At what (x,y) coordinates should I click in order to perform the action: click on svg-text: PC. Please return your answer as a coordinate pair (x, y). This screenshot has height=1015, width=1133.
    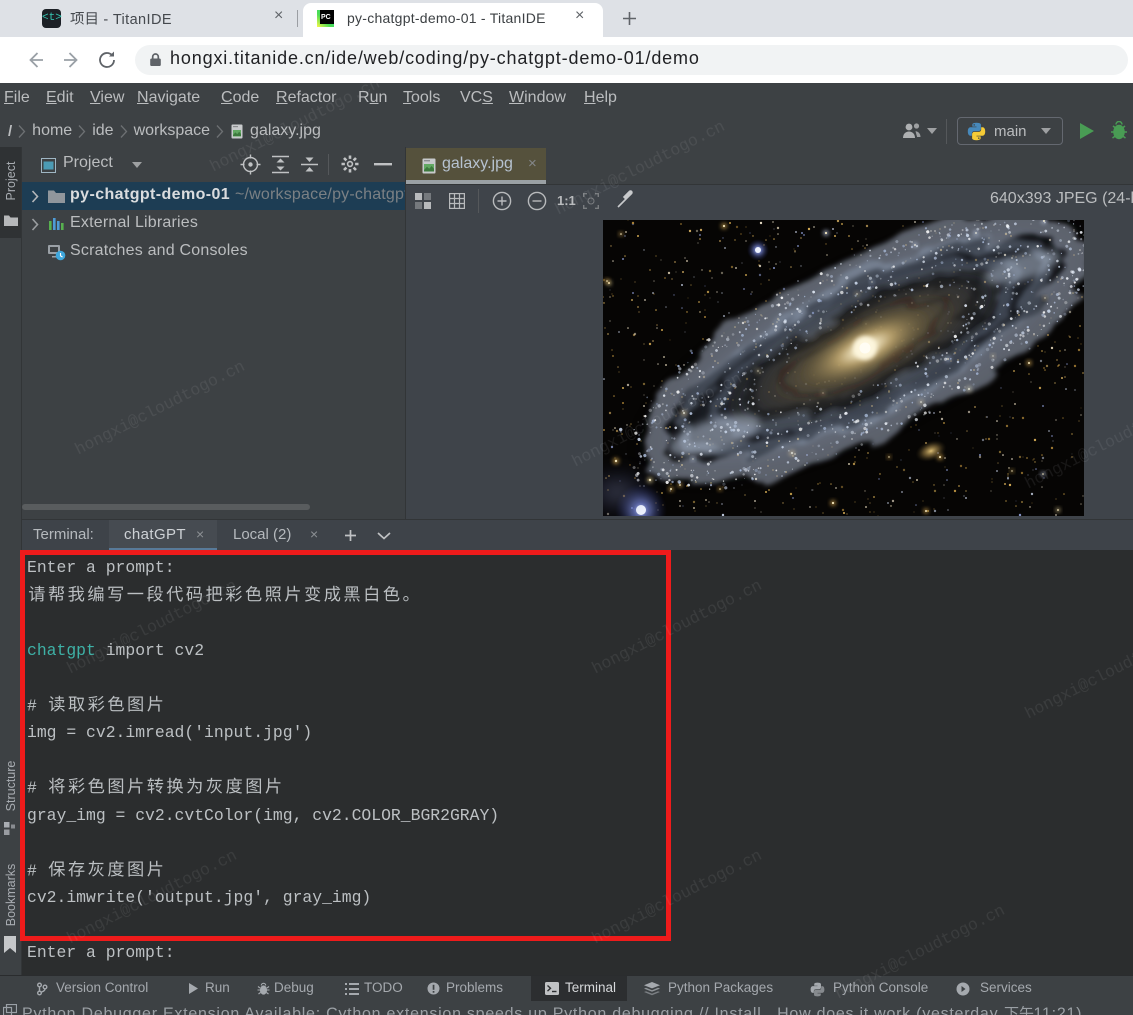
    Looking at the image, I should click on (326, 17).